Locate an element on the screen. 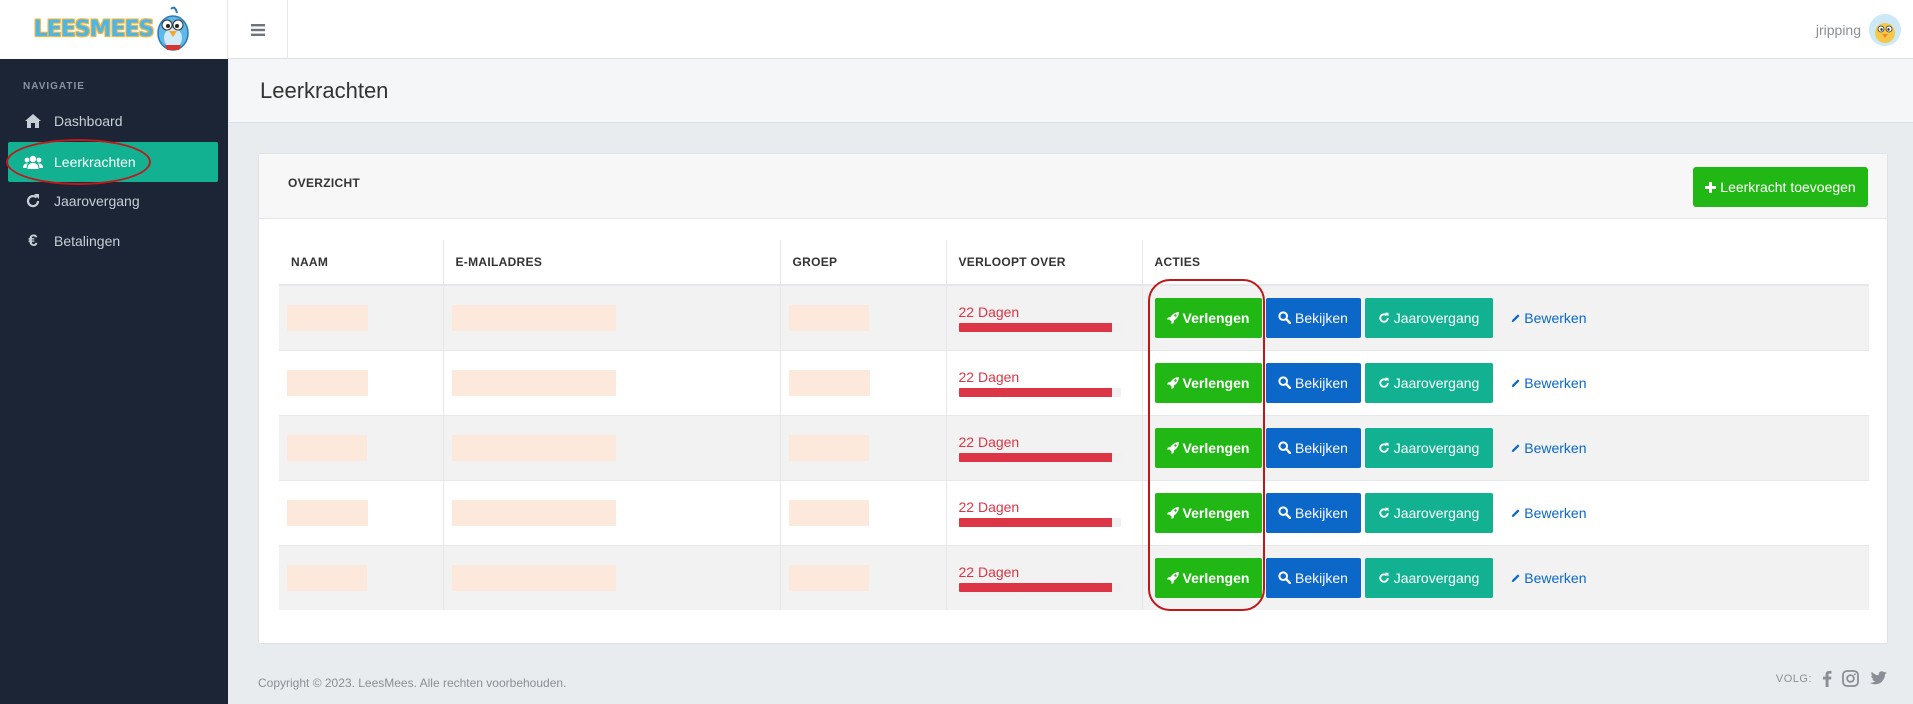  top-bar: LEESMEES jripping is located at coordinates (956, 29).